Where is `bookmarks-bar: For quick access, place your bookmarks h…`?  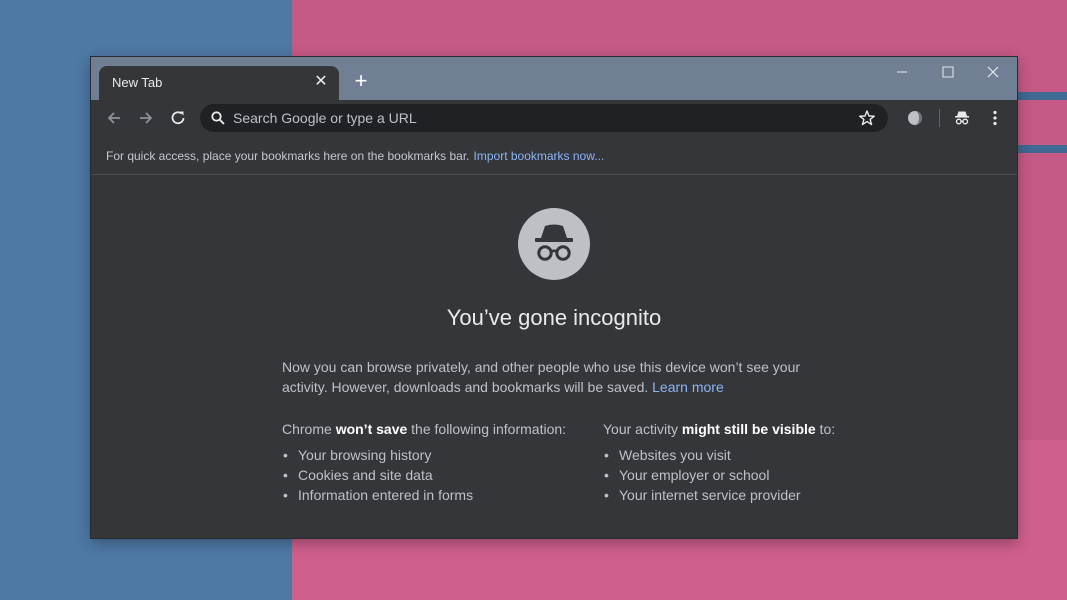 bookmarks-bar: For quick access, place your bookmarks h… is located at coordinates (554, 155).